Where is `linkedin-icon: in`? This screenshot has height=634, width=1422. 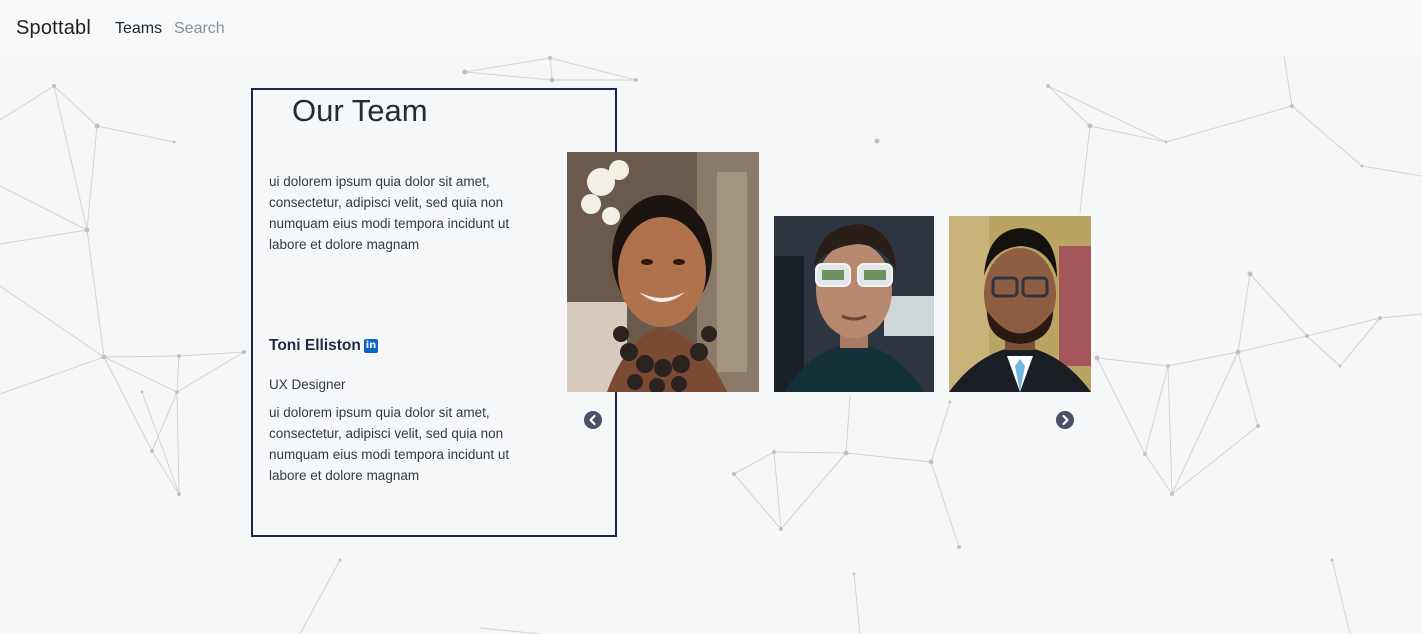 linkedin-icon: in is located at coordinates (371, 346).